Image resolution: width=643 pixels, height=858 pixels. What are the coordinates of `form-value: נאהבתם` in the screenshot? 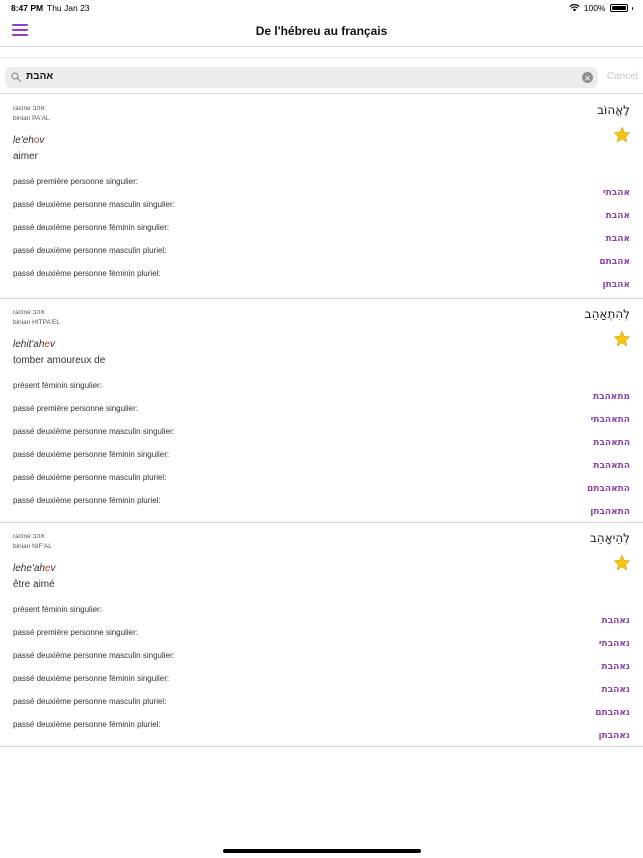 It's located at (612, 713).